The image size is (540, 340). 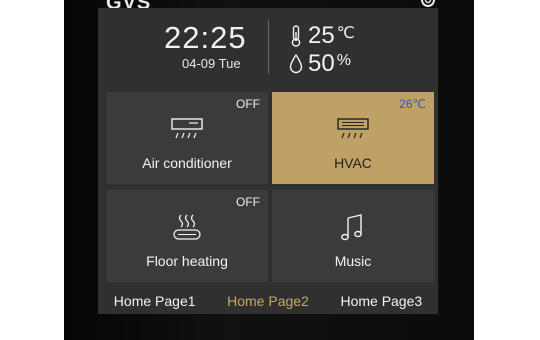 I want to click on humidity-value: 50, so click(x=321, y=63).